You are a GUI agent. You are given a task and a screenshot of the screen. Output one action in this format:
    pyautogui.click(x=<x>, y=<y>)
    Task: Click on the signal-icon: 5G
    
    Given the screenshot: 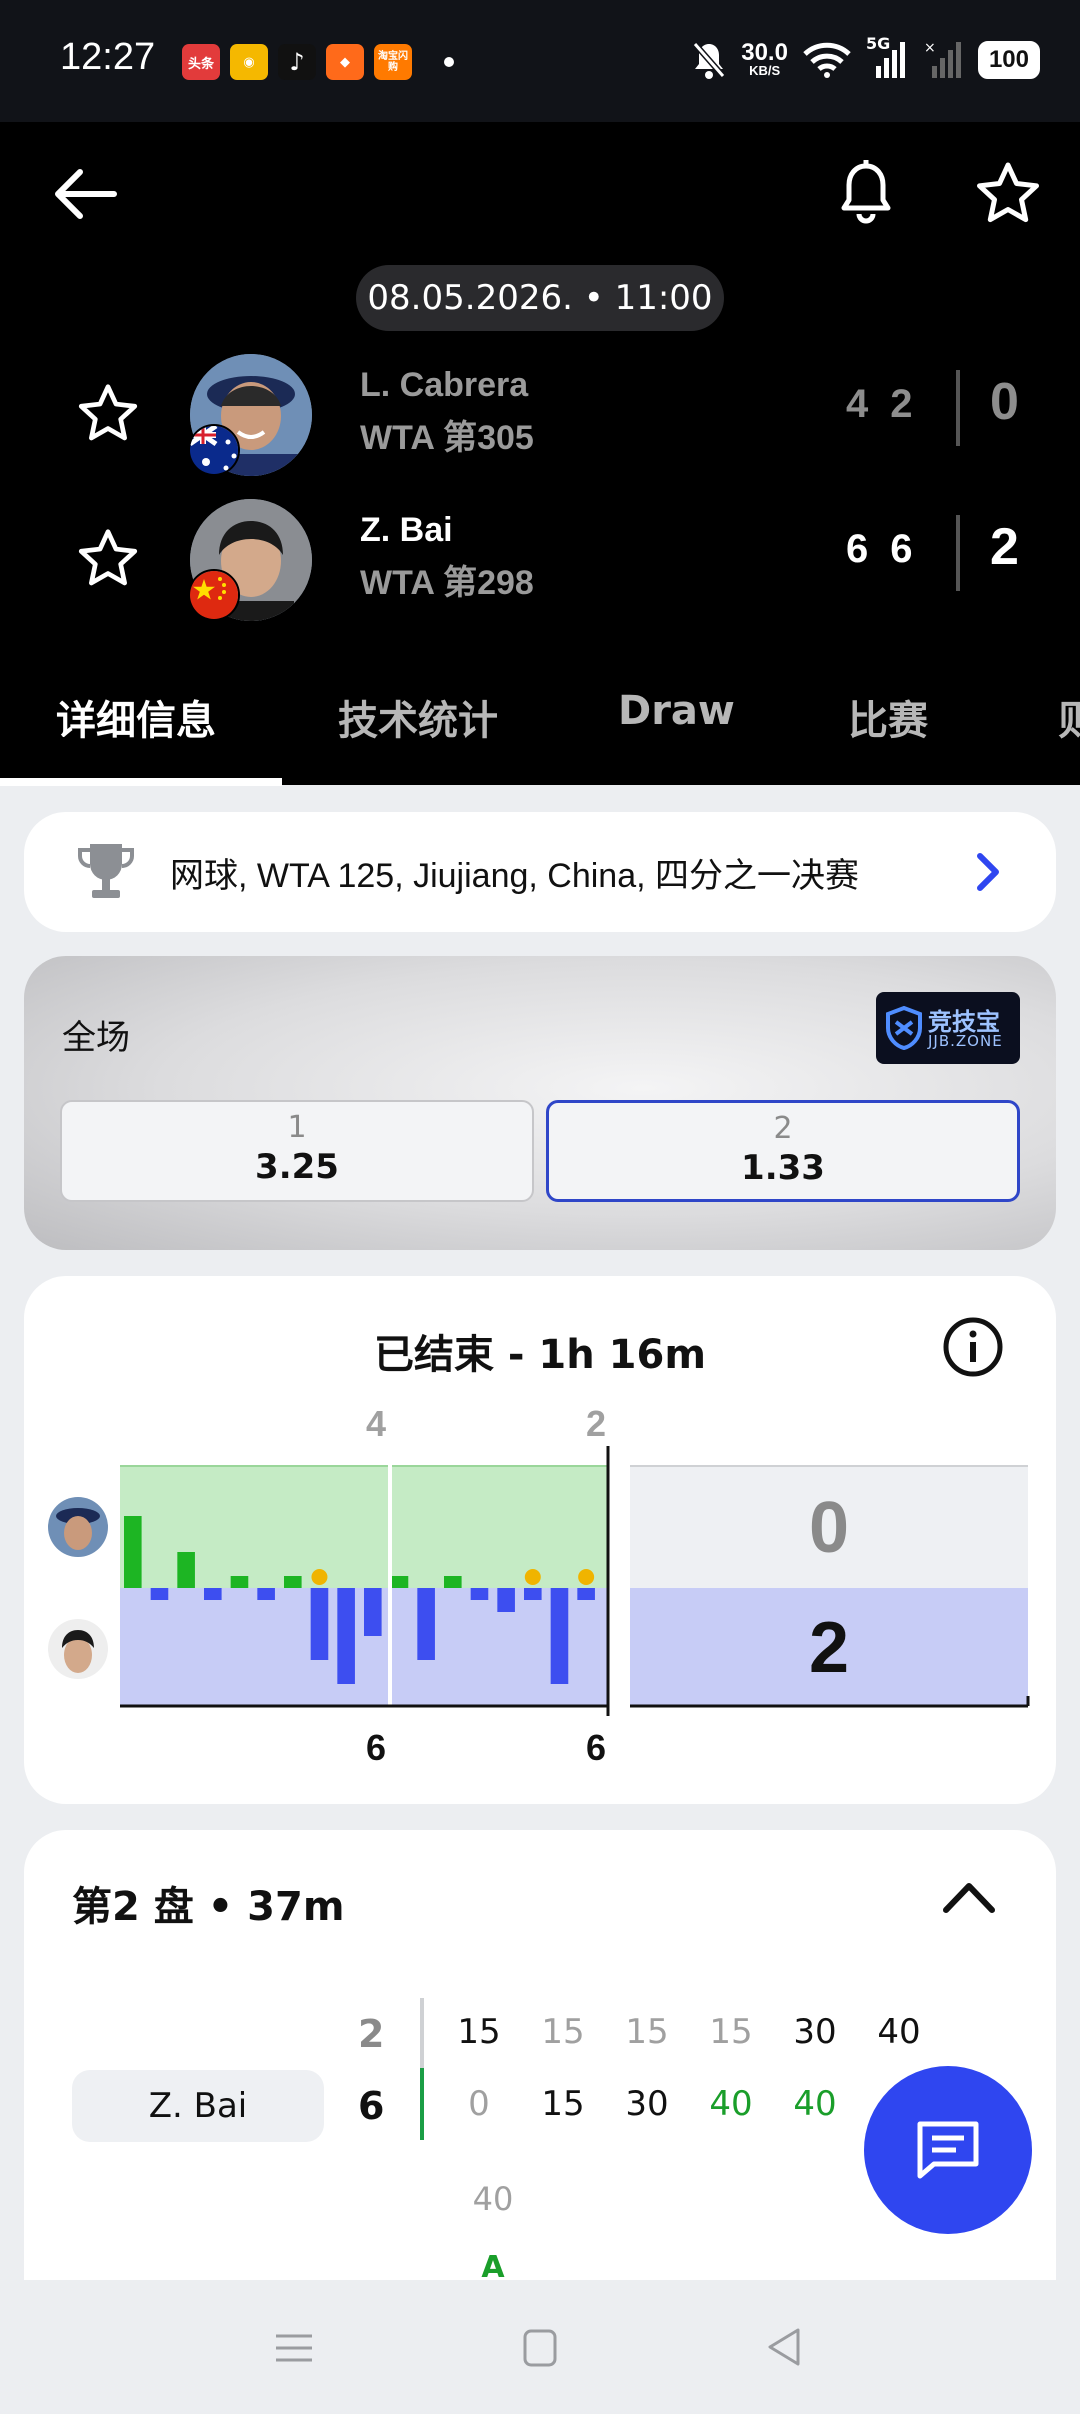 What is the action you would take?
    pyautogui.click(x=888, y=57)
    